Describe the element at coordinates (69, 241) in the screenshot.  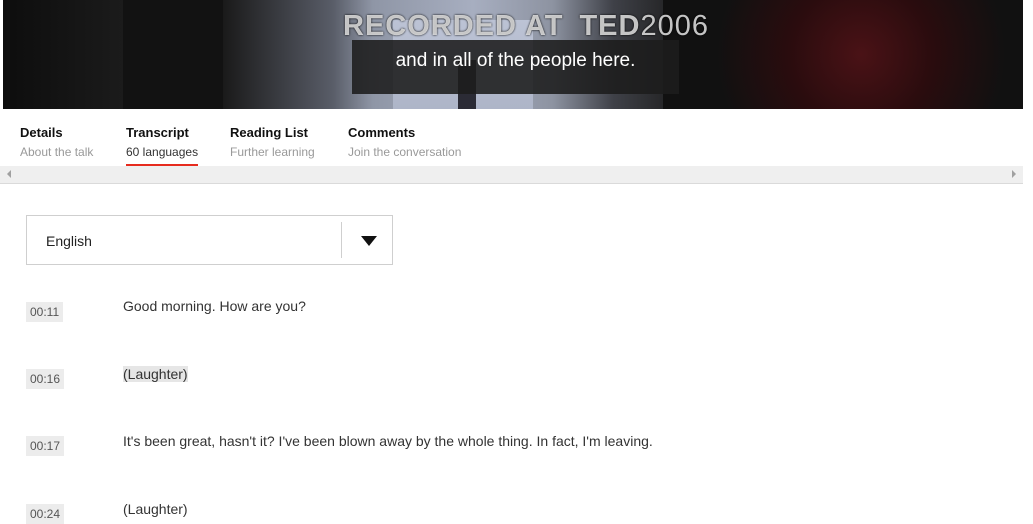
I see `language-select-value: English` at that location.